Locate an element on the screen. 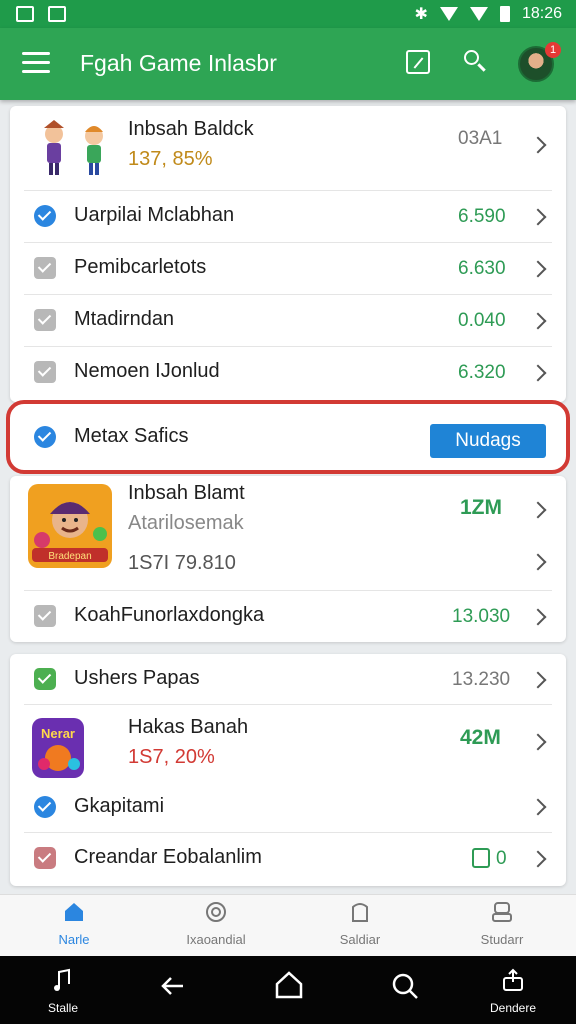 The image size is (576, 1024). list-item: Gkapitami is located at coordinates (288, 808).